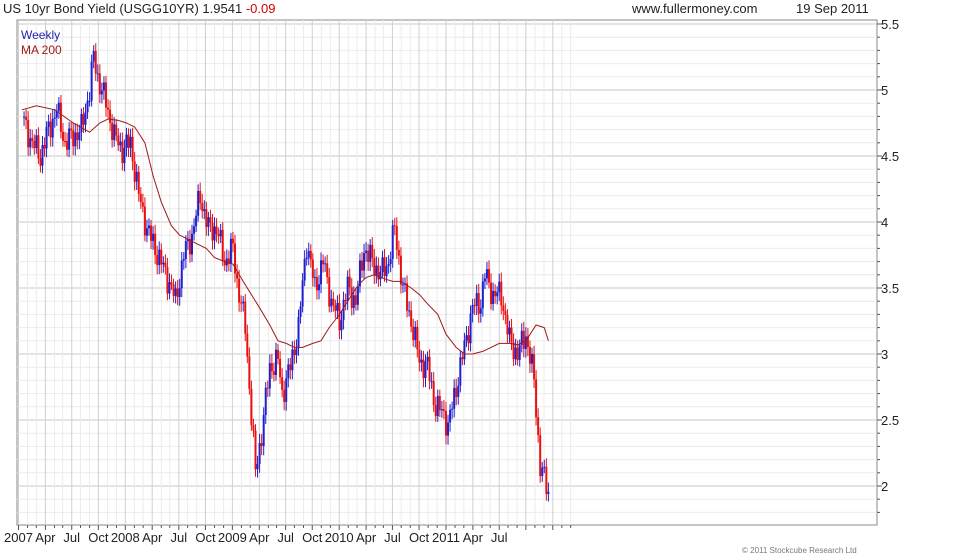 The height and width of the screenshot is (560, 960). Describe the element at coordinates (884, 90) in the screenshot. I see `y-tick-label: 5` at that location.